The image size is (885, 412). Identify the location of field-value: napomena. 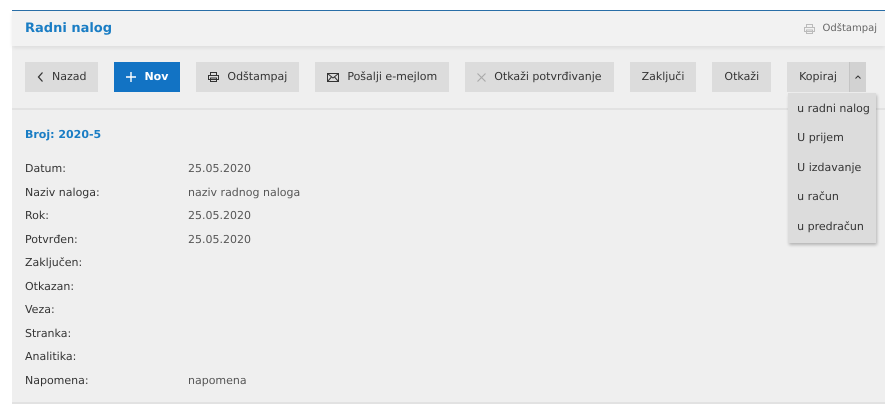
(217, 380).